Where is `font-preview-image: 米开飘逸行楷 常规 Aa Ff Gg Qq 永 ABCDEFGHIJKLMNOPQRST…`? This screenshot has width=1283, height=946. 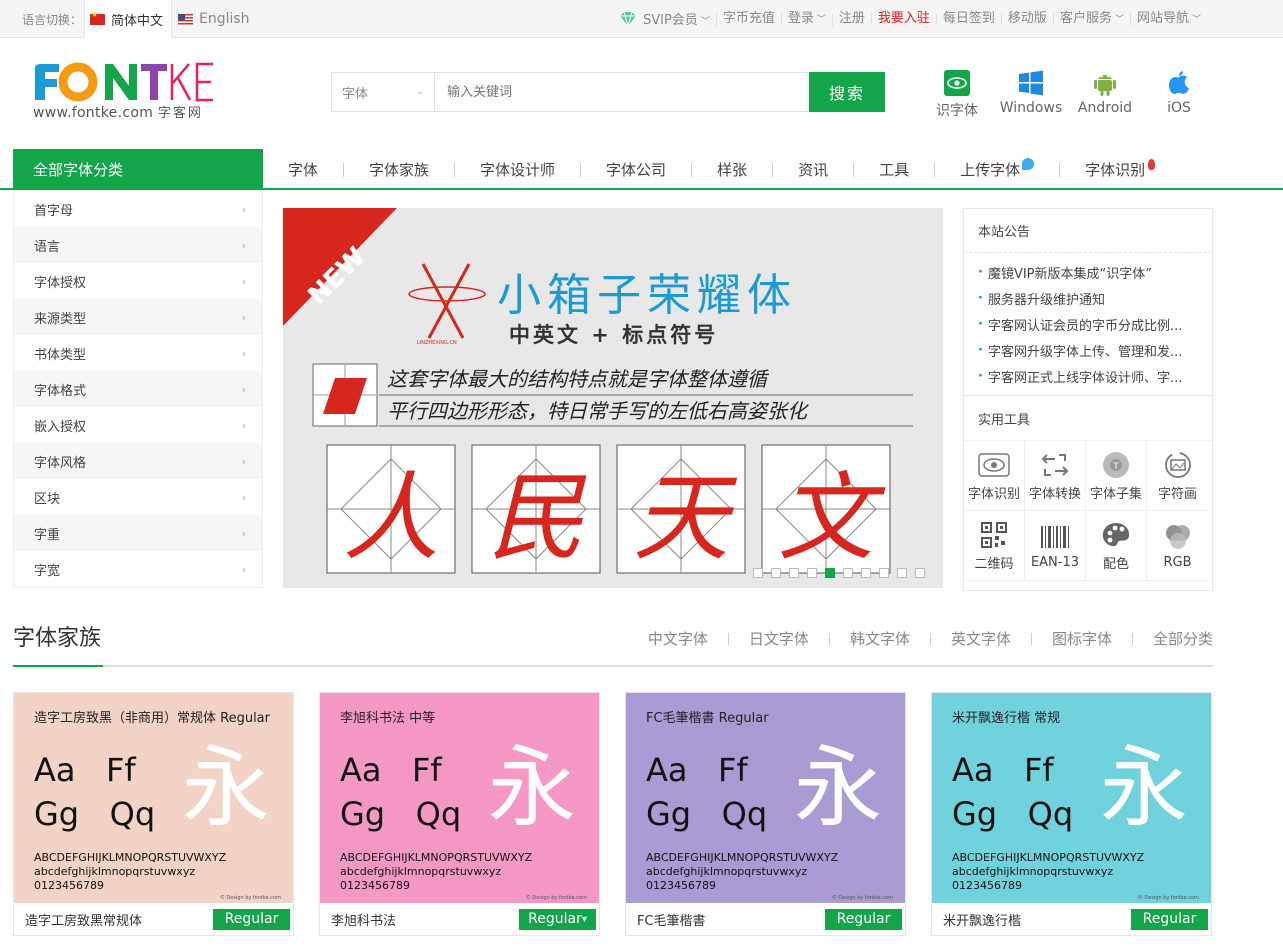 font-preview-image: 米开飘逸行楷 常规 Aa Ff Gg Qq 永 ABCDEFGHIJKLMNOPQRST… is located at coordinates (1071, 798).